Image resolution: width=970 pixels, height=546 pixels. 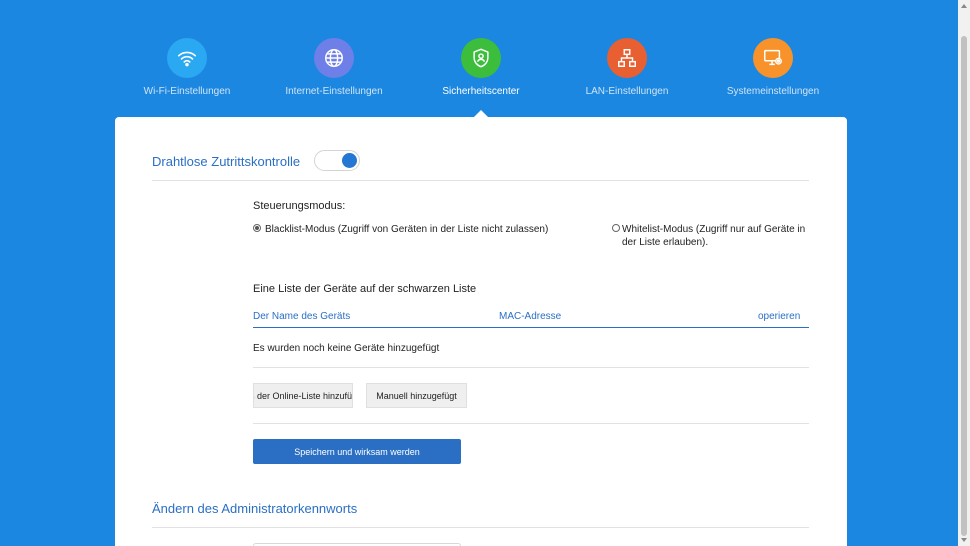 What do you see at coordinates (530, 316) in the screenshot?
I see `column-header-mac: MAC-Adresse` at bounding box center [530, 316].